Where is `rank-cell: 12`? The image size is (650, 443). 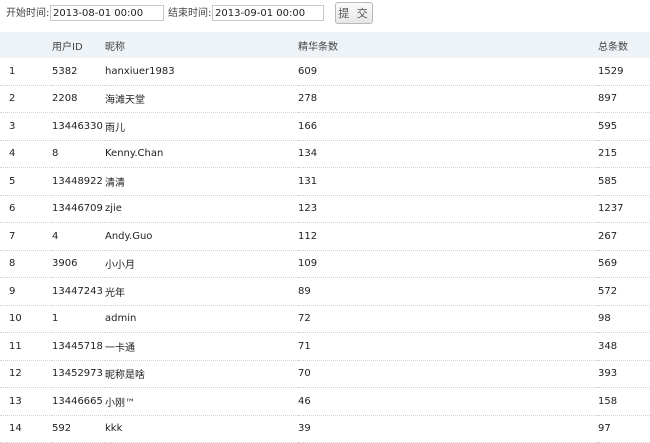 rank-cell: 12 is located at coordinates (26, 374).